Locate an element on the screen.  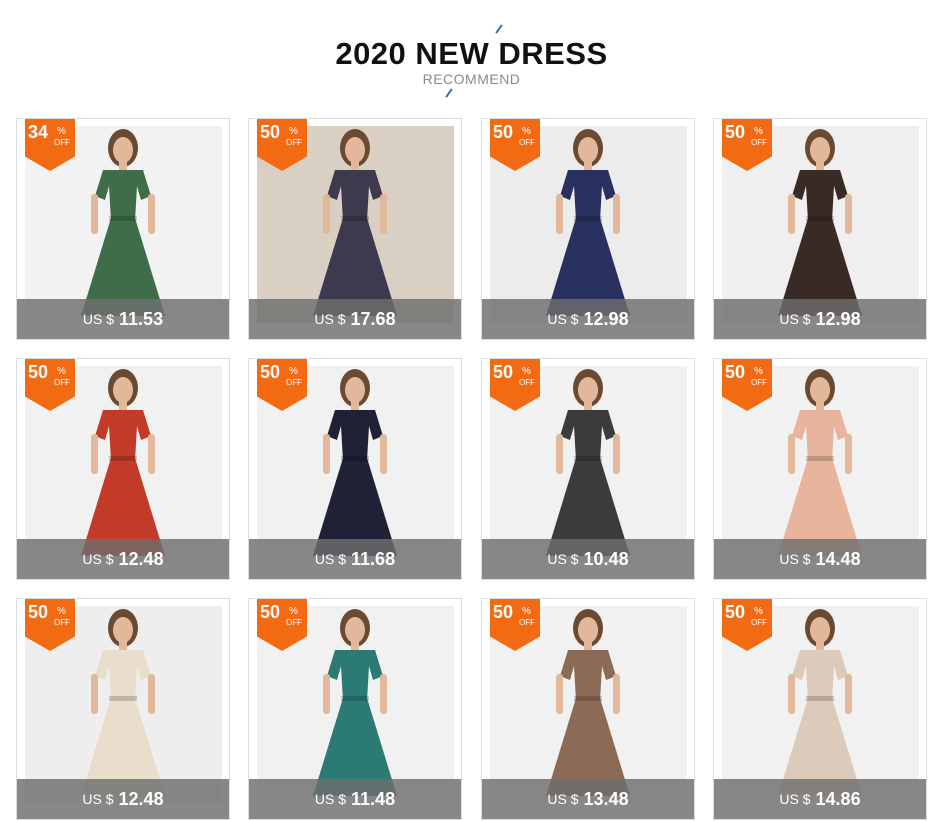
price-value: 14.86 is located at coordinates (838, 798).